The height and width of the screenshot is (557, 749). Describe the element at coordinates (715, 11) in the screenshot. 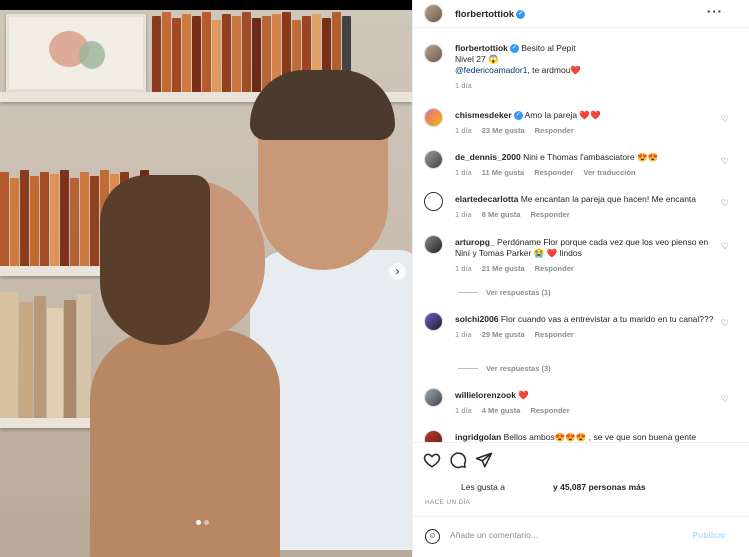

I see `more-options-icon: ···` at that location.